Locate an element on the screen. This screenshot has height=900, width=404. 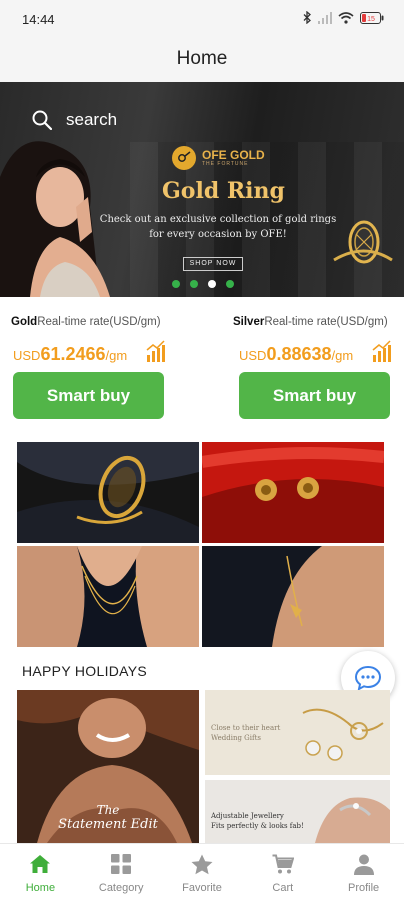
person-icon is located at coordinates (363, 864).